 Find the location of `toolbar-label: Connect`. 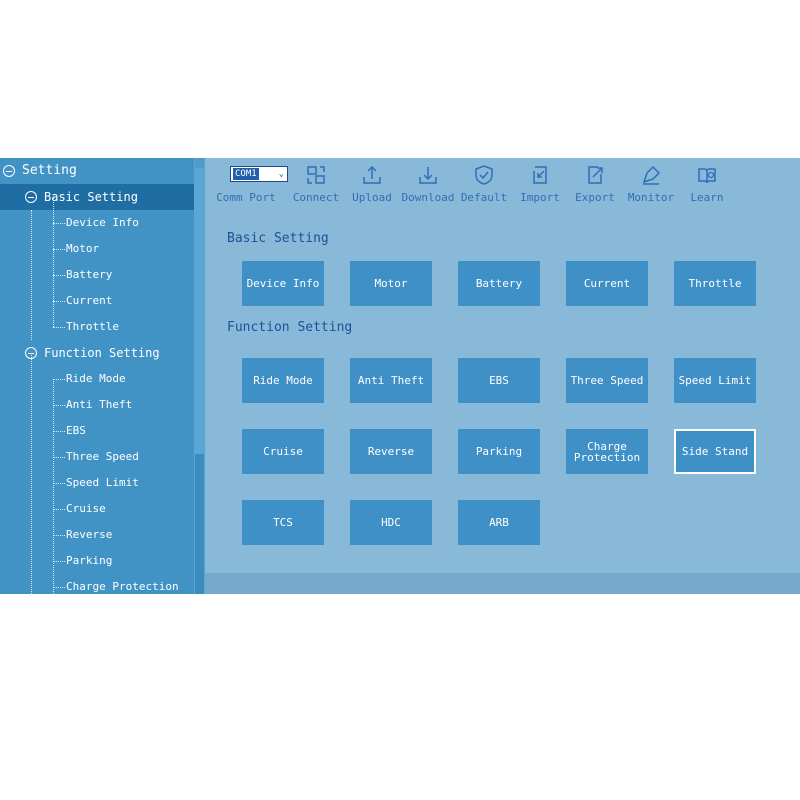

toolbar-label: Connect is located at coordinates (316, 197).